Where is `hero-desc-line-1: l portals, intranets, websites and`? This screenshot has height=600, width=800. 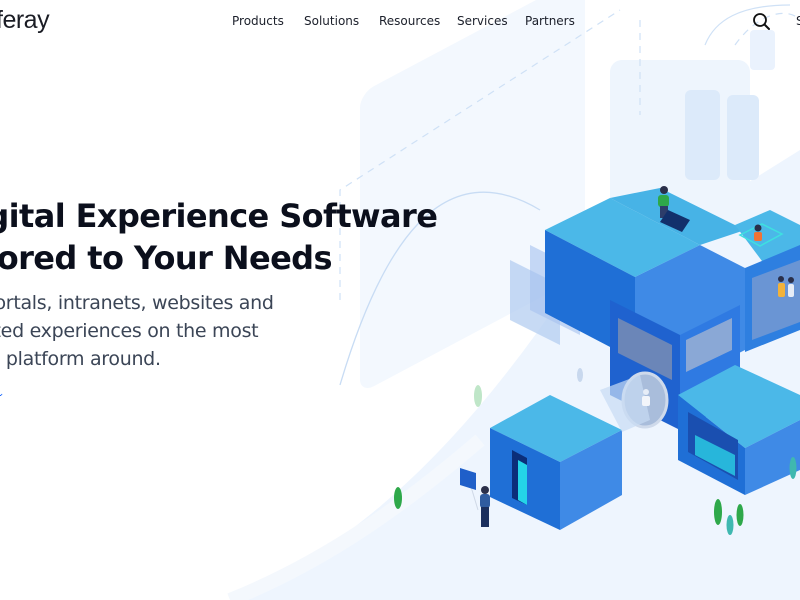
hero-desc-line-1: l portals, intranets, websites and is located at coordinates (137, 303).